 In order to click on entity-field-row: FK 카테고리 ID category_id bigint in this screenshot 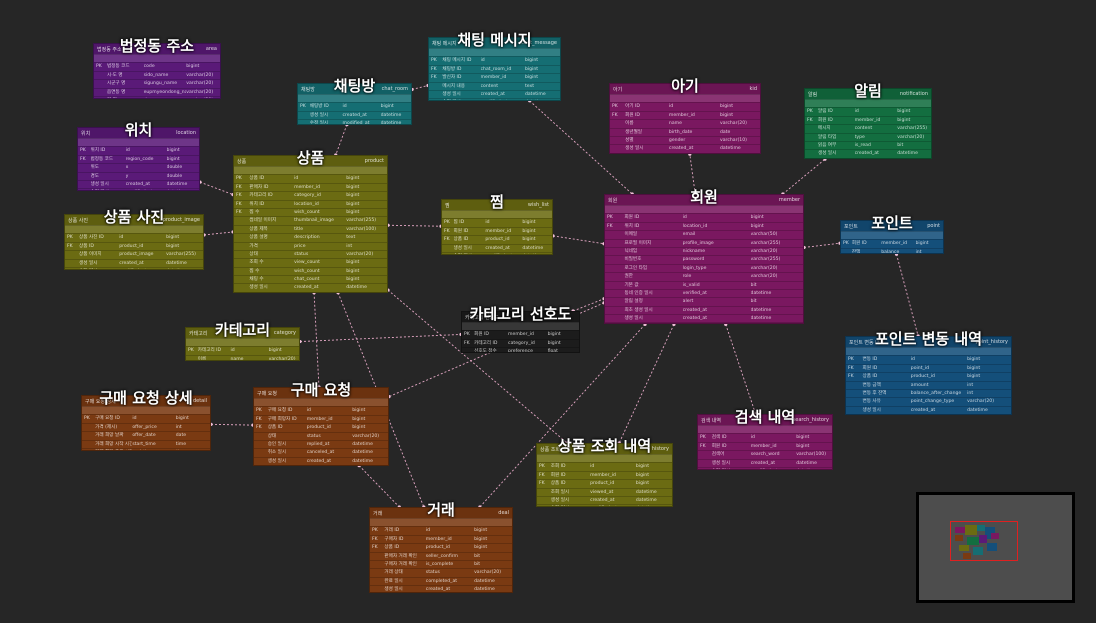, I will do `click(310, 195)`.